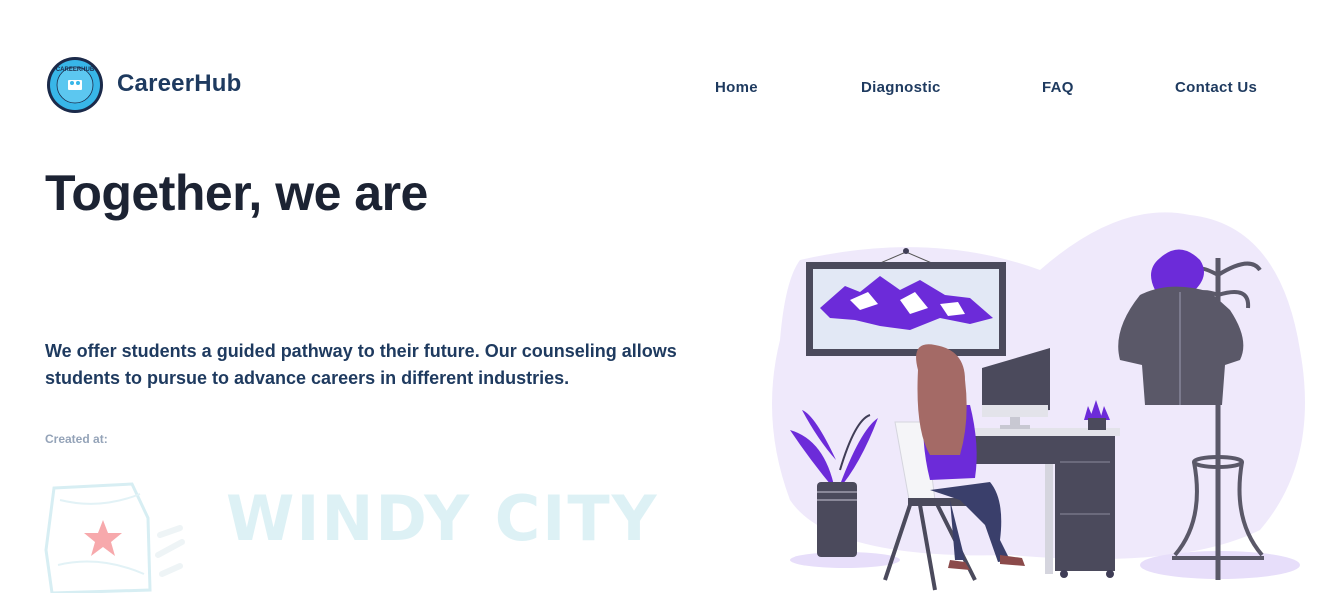 Image resolution: width=1339 pixels, height=593 pixels. Describe the element at coordinates (236, 193) in the screenshot. I see `hero-headline: Together, we are` at that location.